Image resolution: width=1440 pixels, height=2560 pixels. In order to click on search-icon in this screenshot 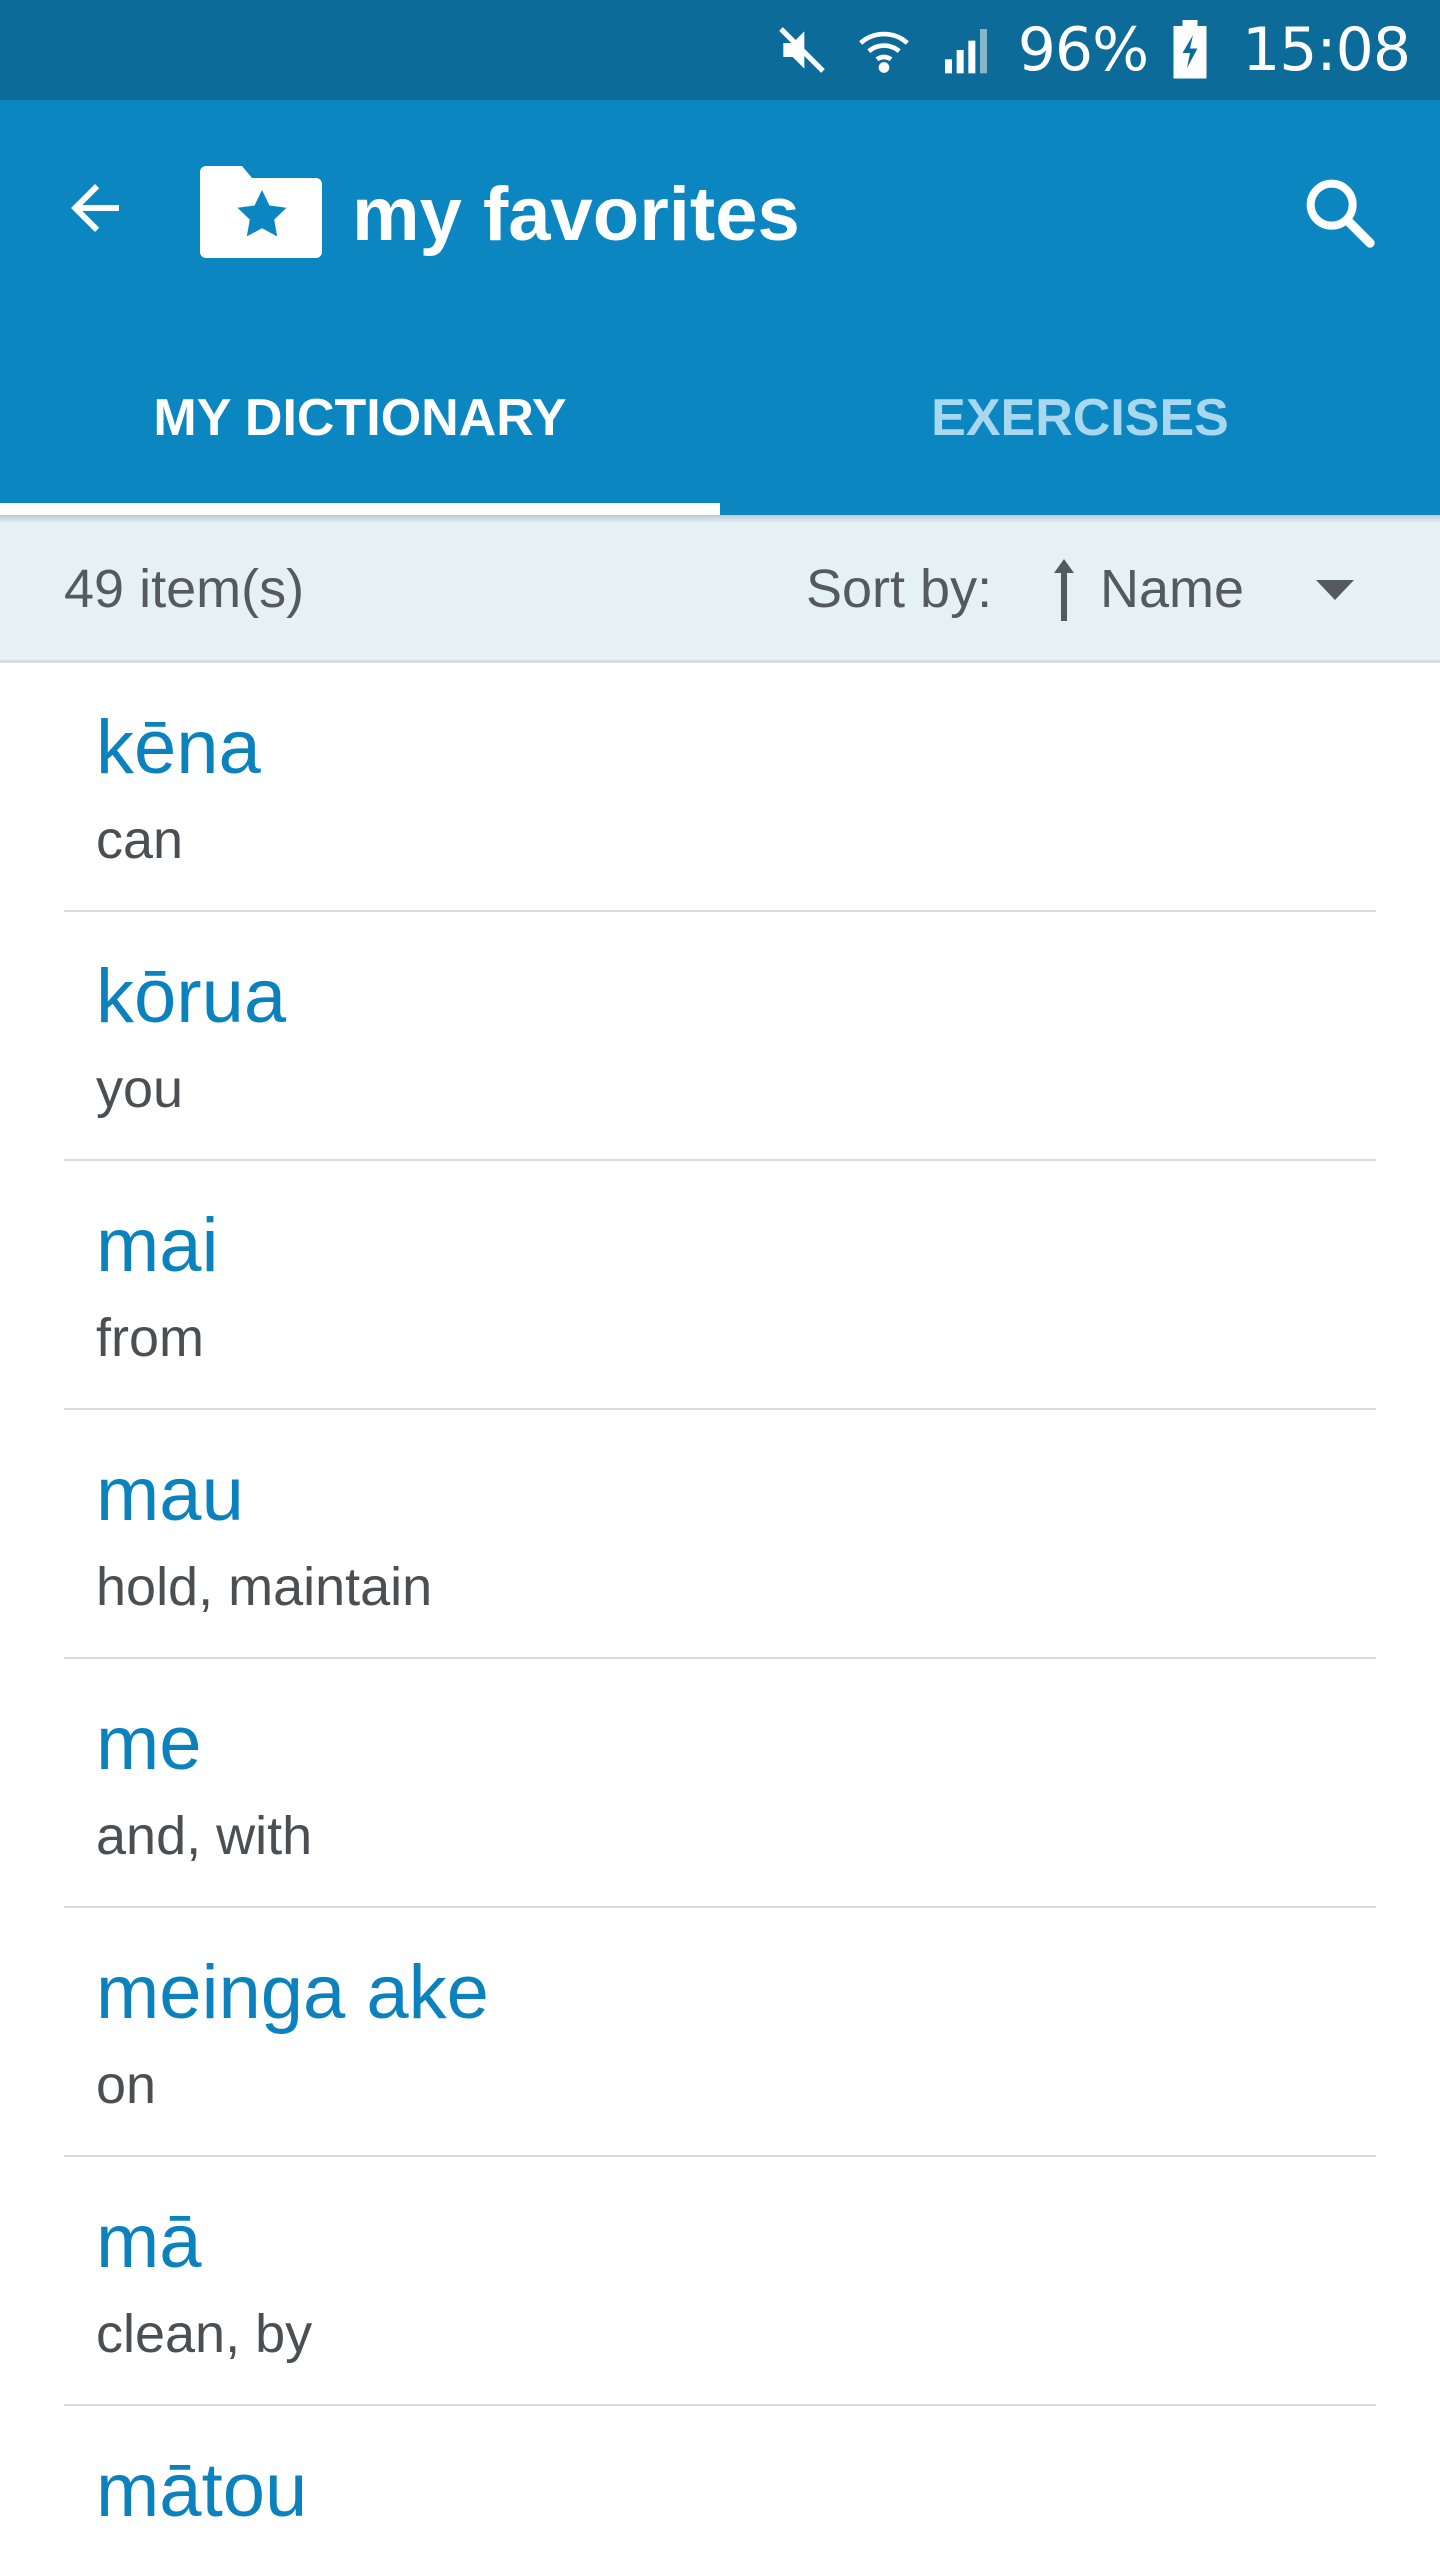, I will do `click(1340, 215)`.